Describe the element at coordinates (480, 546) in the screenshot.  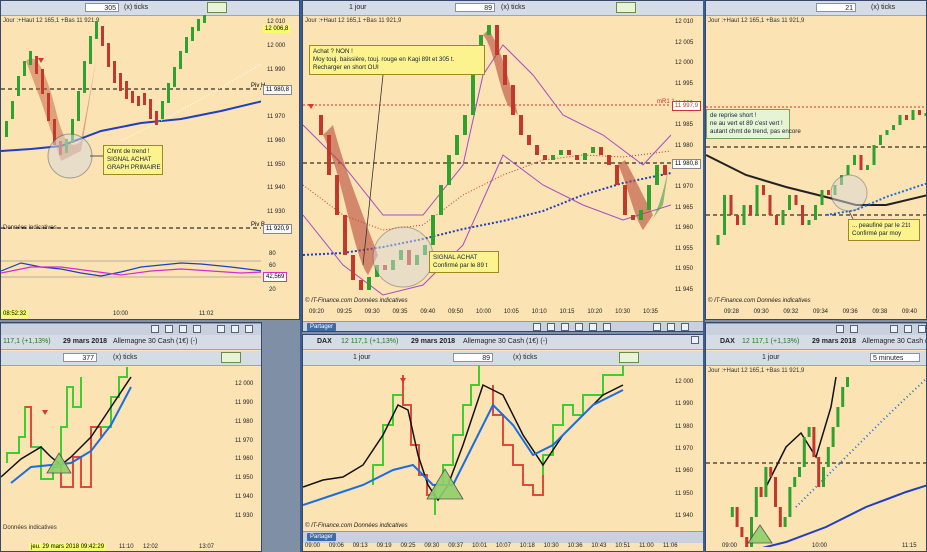
I see `x-tick: 10:01` at that location.